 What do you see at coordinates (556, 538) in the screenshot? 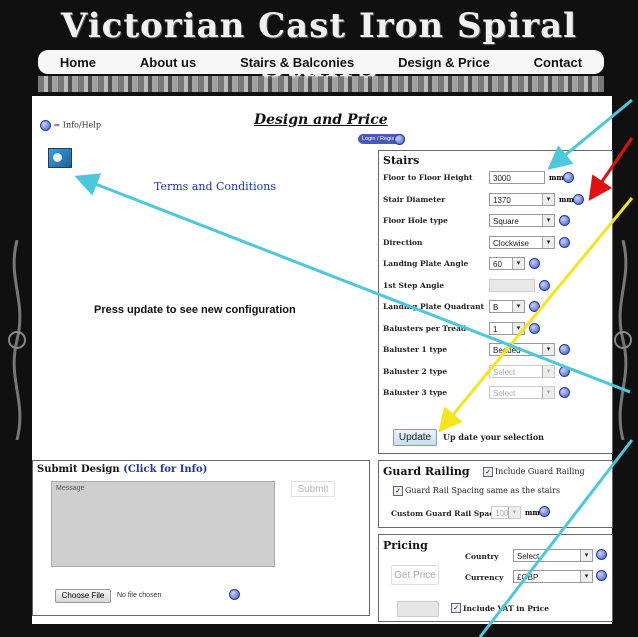
I see `cyan-arrow-bottom` at bounding box center [556, 538].